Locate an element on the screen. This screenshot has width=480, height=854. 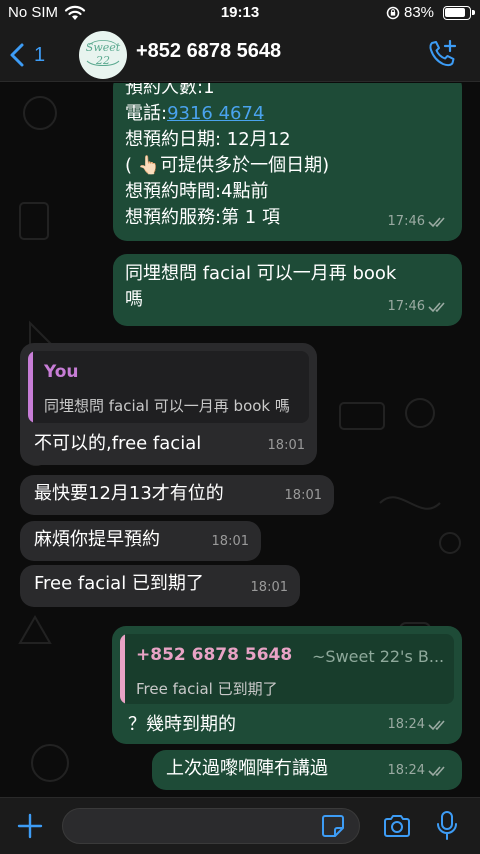
quote-author: You is located at coordinates (61, 372).